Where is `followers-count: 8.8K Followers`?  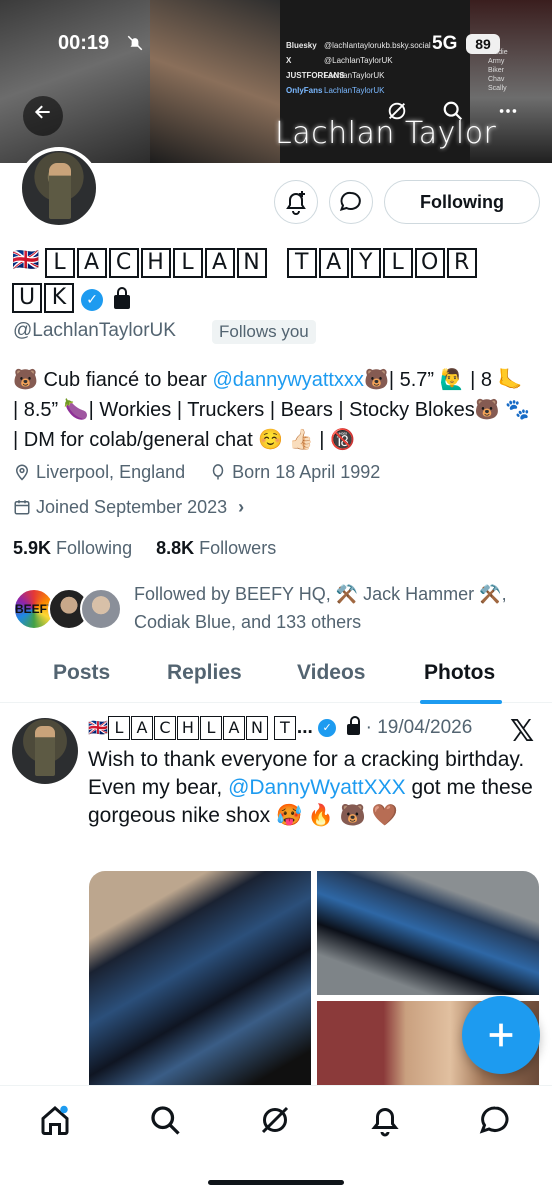
followers-count: 8.8K Followers is located at coordinates (216, 548).